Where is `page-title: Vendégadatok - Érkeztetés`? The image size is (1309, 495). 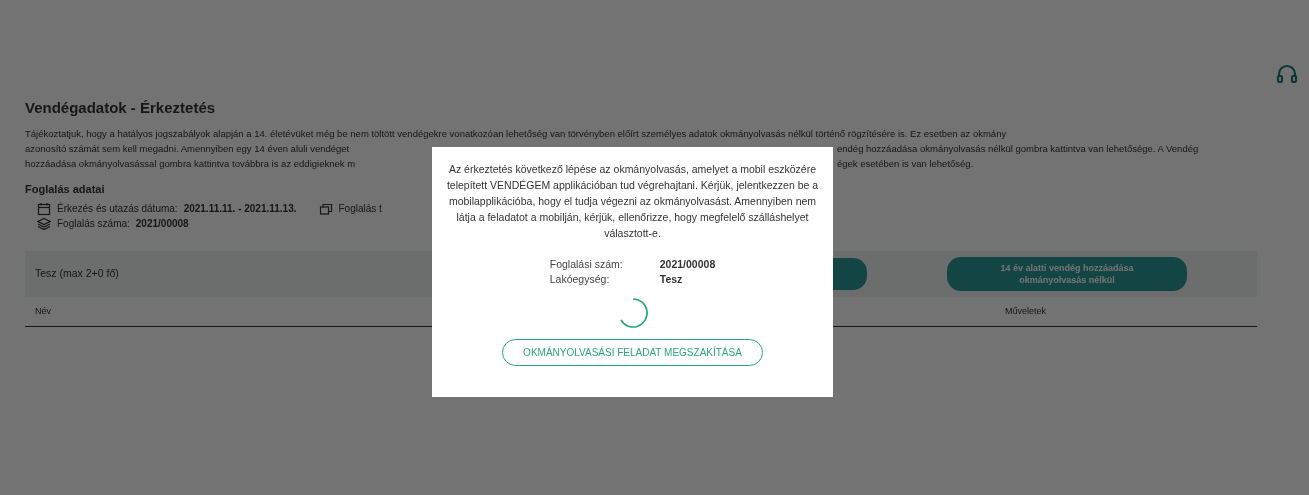
page-title: Vendégadatok - Érkeztetés is located at coordinates (120, 108).